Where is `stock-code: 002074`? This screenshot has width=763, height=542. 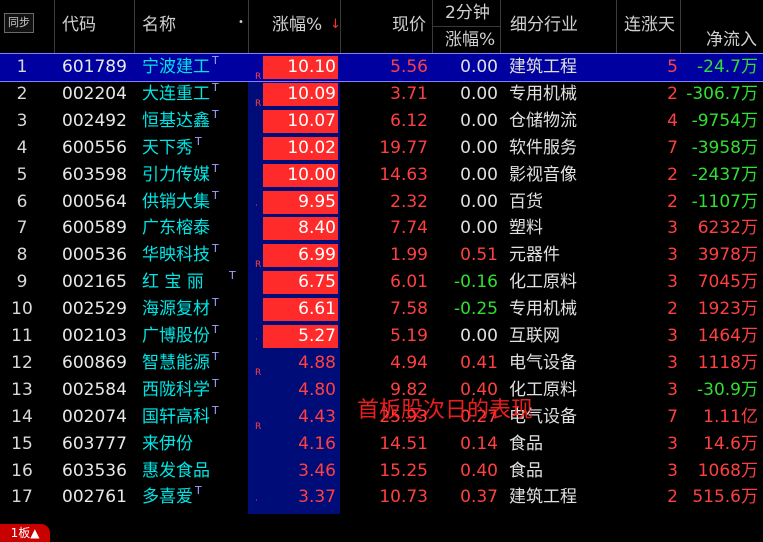
stock-code: 002074 is located at coordinates (94, 417).